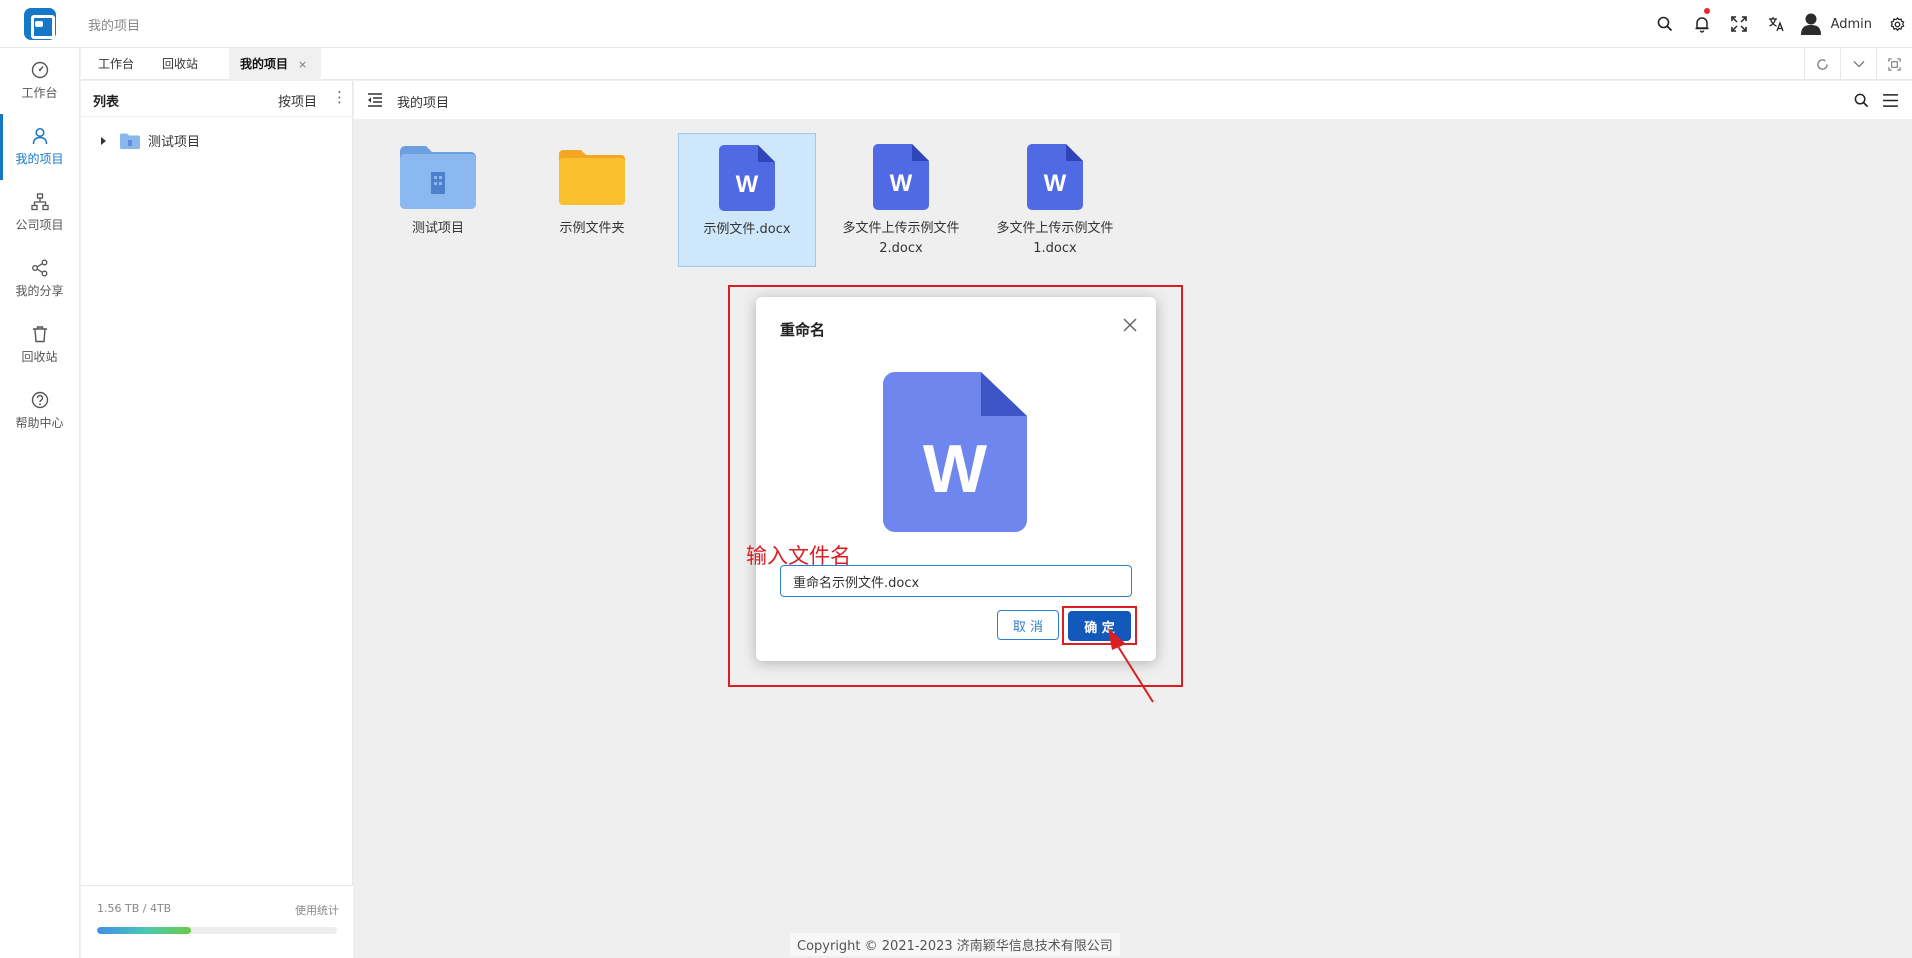 The width and height of the screenshot is (1912, 958). I want to click on tab-my-projects: 我的项目 ×, so click(275, 64).